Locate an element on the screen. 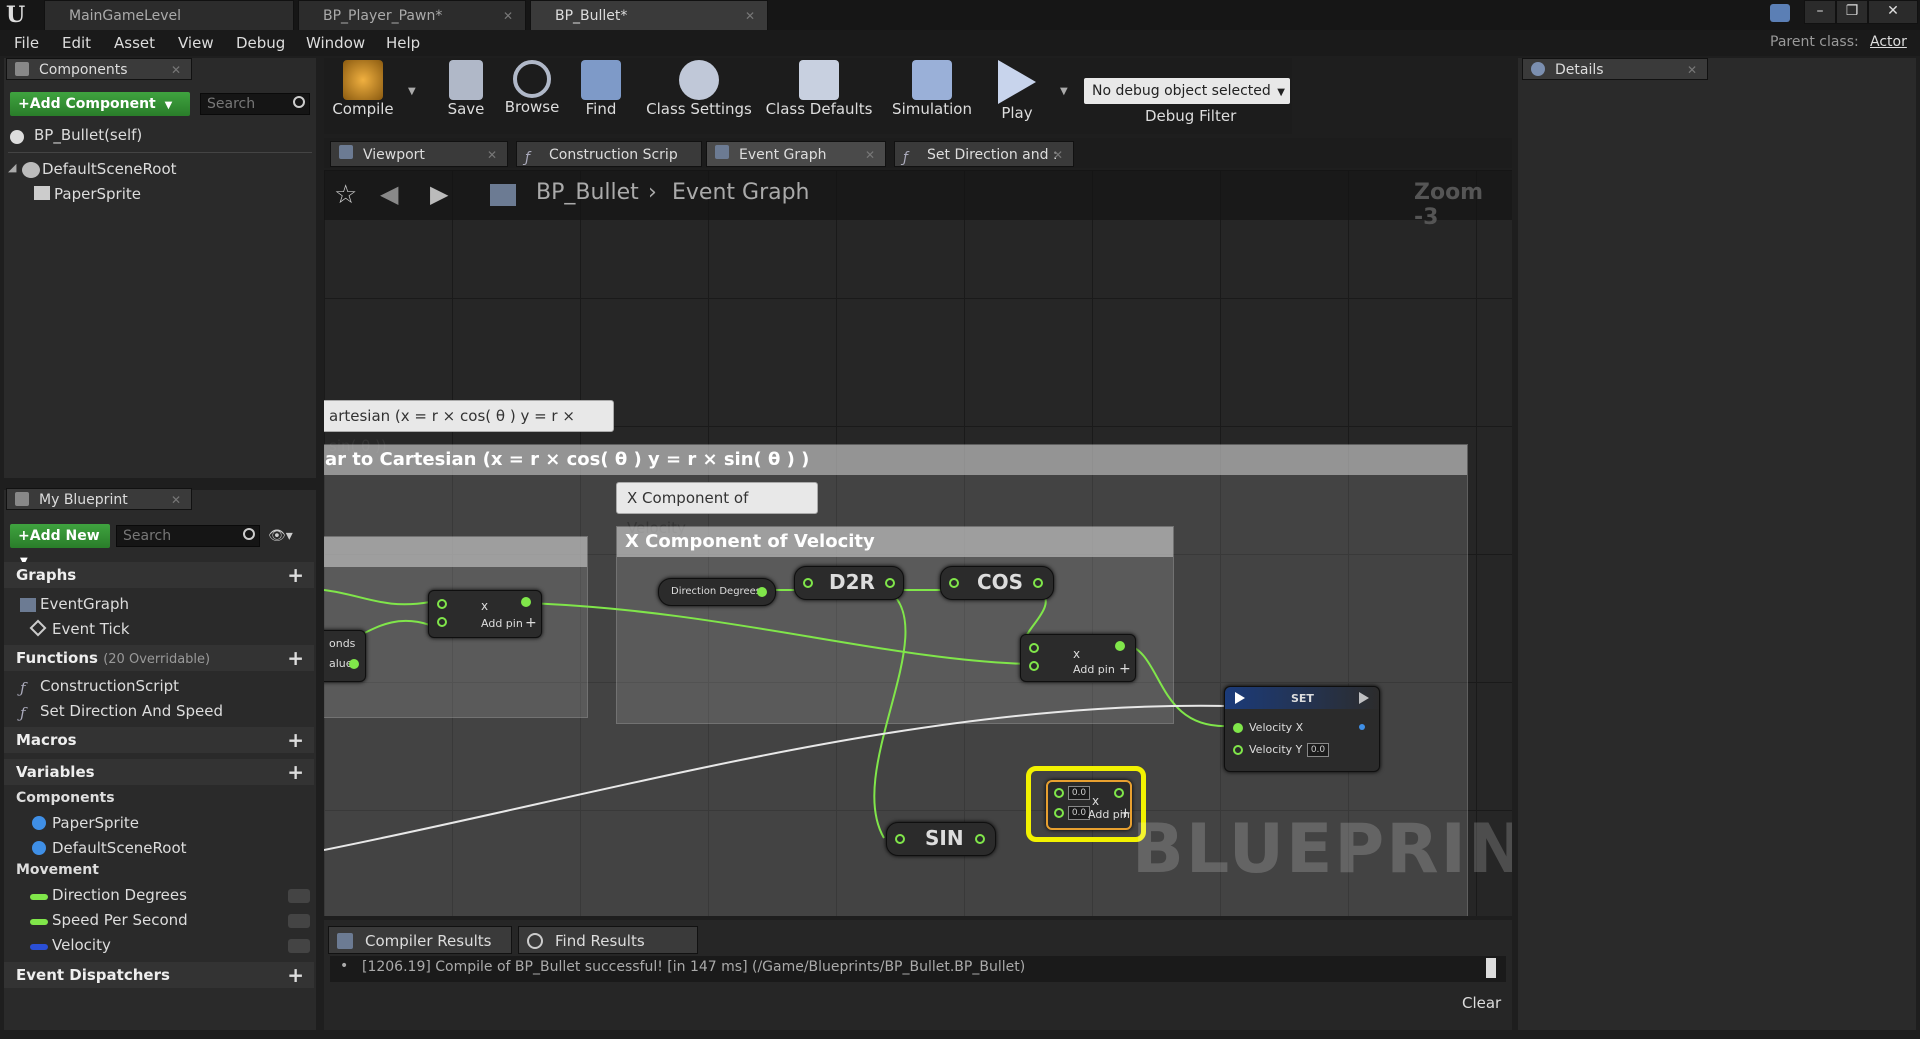 This screenshot has height=1039, width=1920. menu-edit: Edit is located at coordinates (76, 43).